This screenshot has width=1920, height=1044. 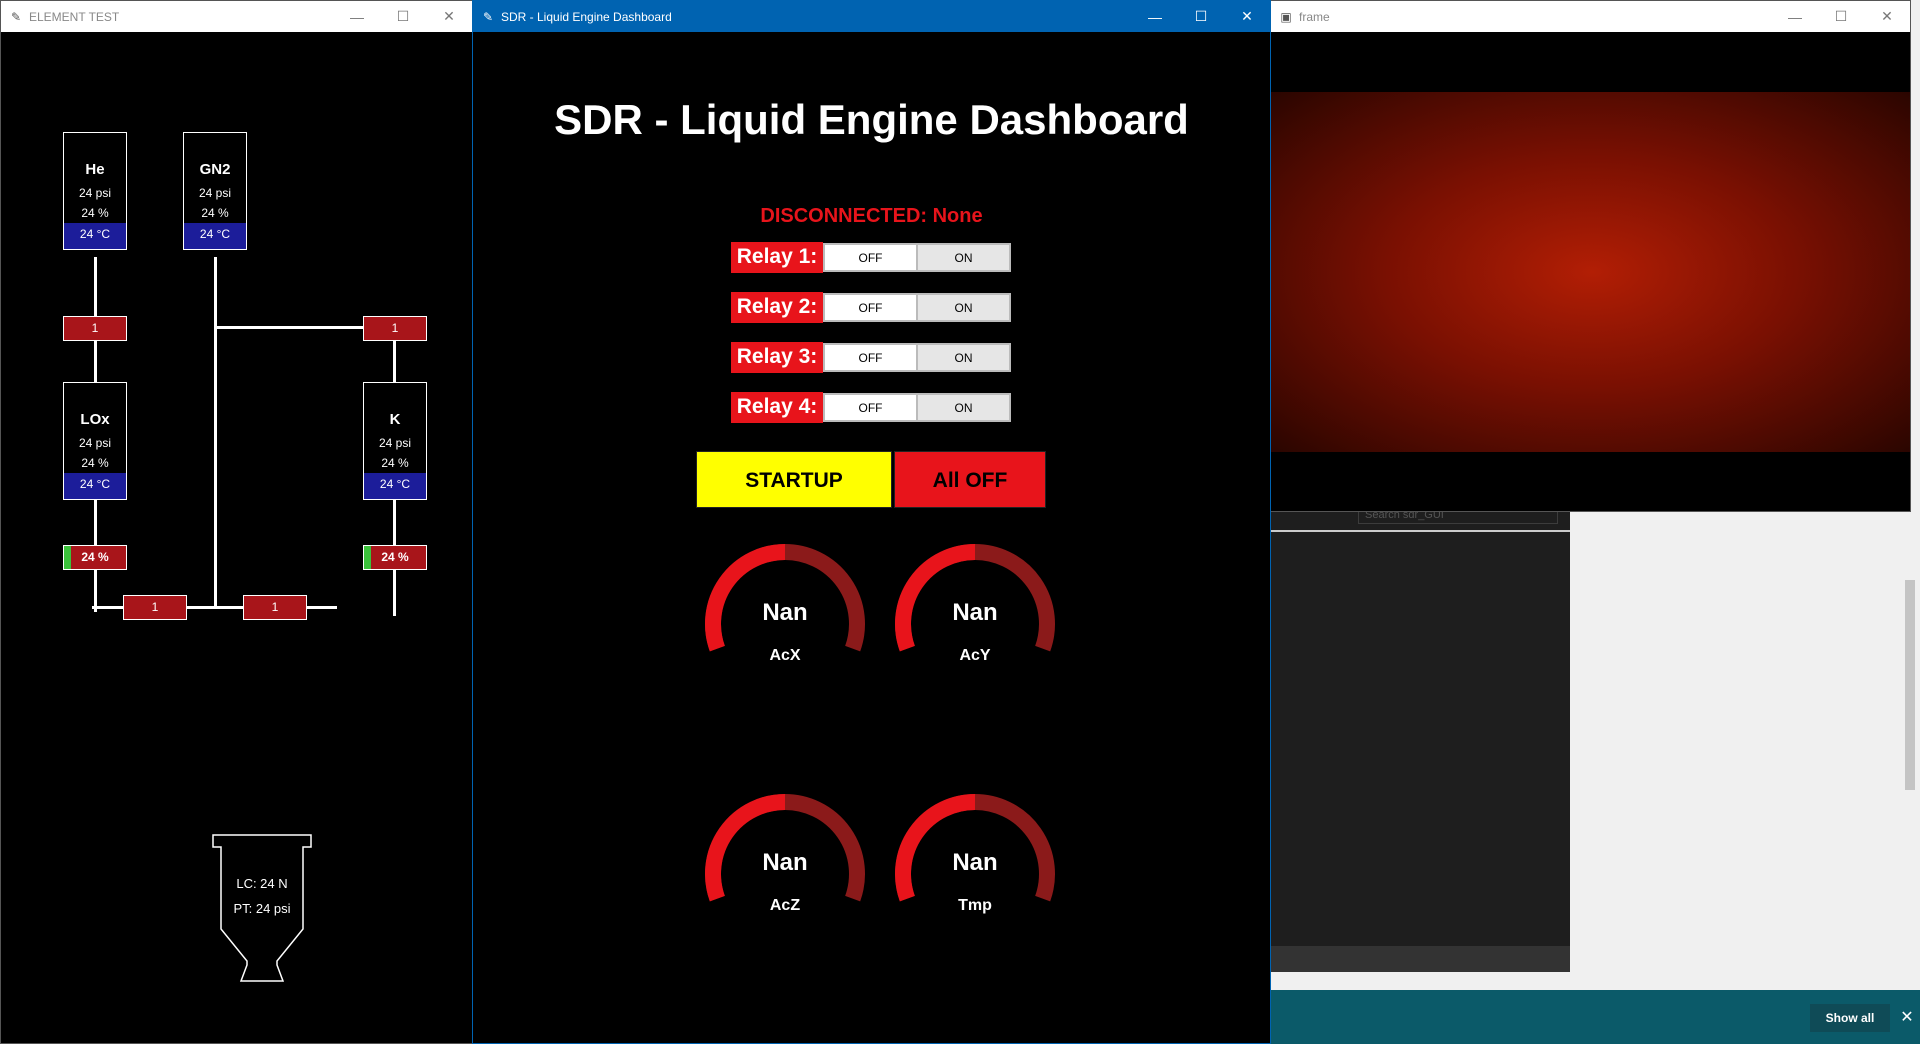 I want to click on relay-label: Relay 3:, so click(x=777, y=357).